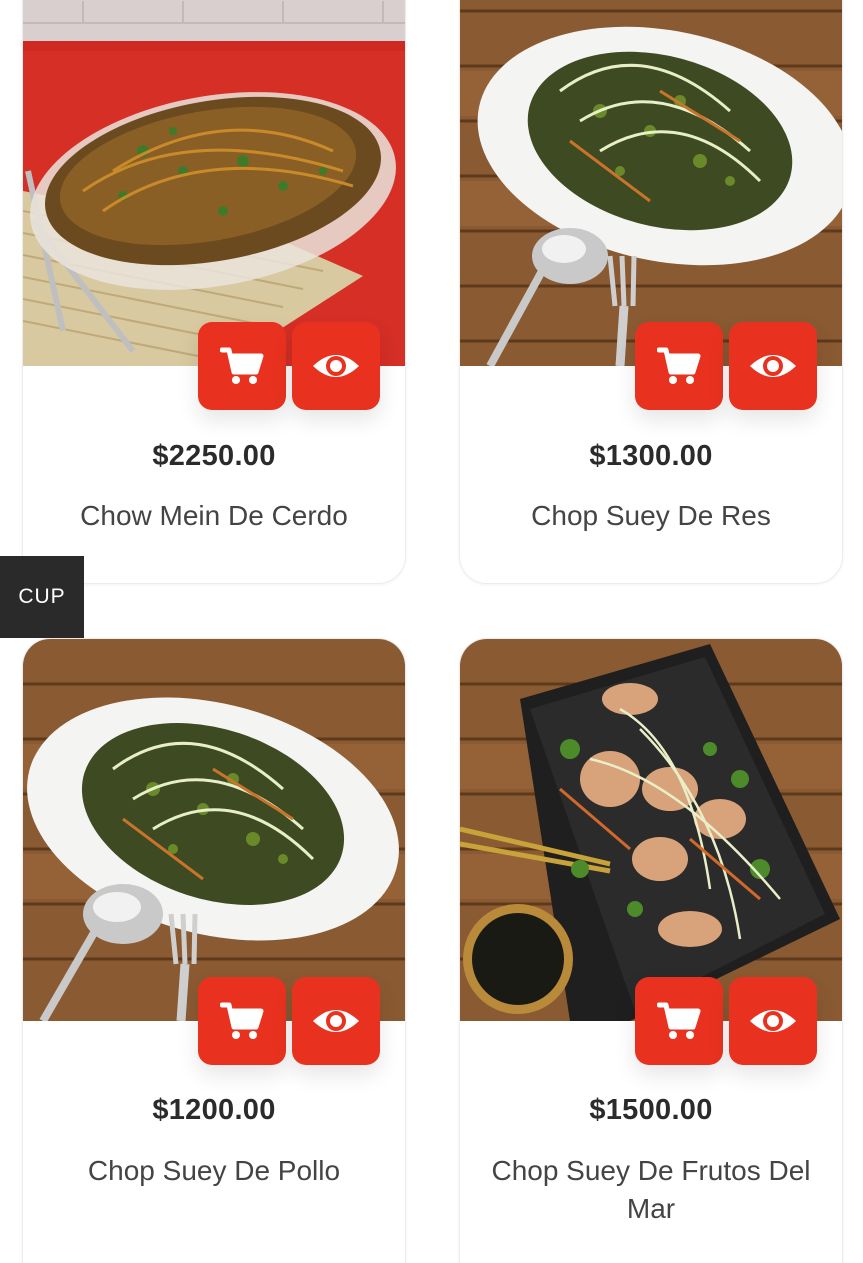  What do you see at coordinates (651, 1110) in the screenshot?
I see `product-price: $1500.00` at bounding box center [651, 1110].